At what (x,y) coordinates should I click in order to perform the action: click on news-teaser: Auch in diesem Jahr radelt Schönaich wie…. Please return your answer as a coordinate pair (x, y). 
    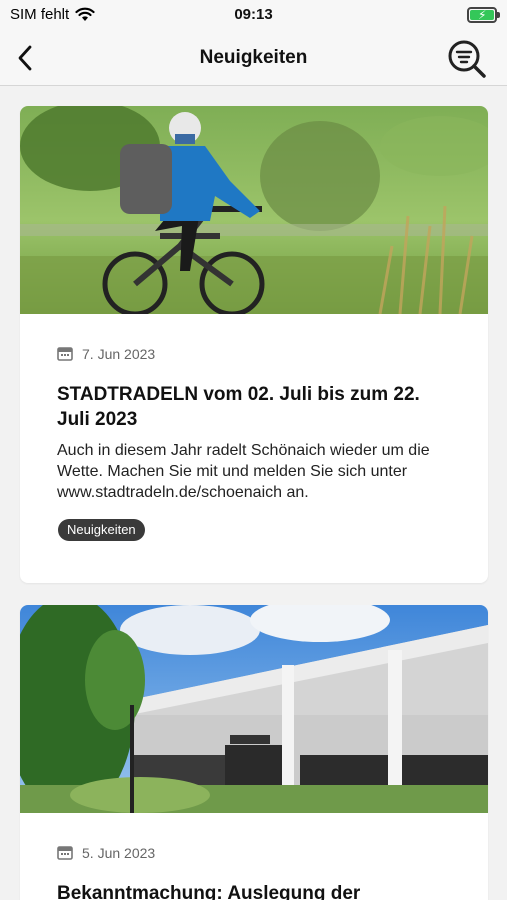
    Looking at the image, I should click on (243, 471).